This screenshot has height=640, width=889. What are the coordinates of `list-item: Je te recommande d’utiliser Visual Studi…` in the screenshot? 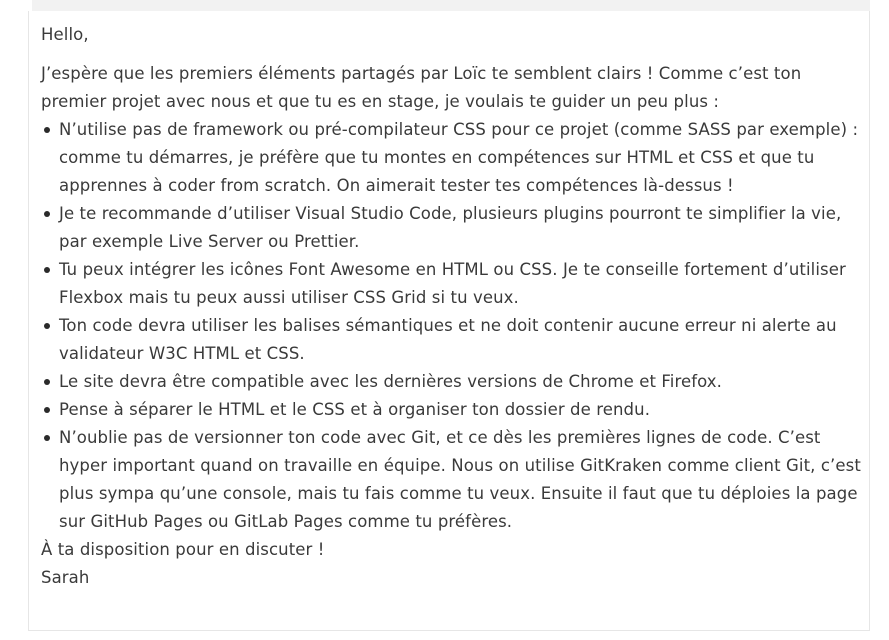 It's located at (452, 228).